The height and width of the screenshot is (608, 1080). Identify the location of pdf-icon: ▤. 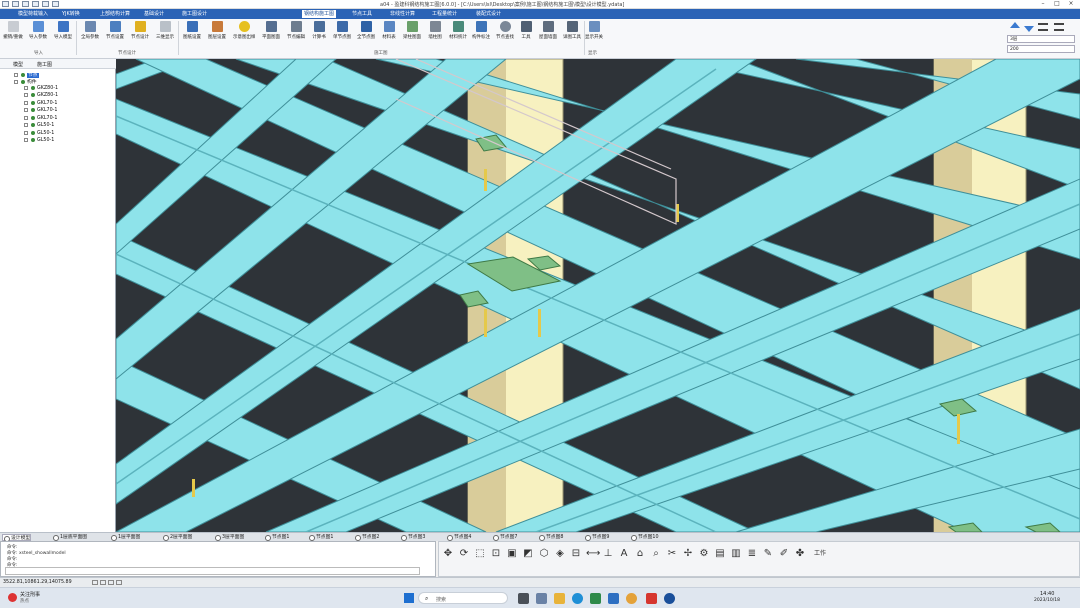
(720, 554).